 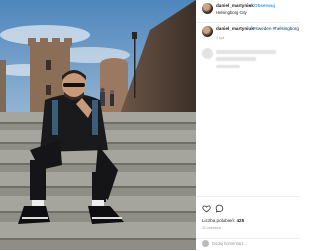 I want to click on follow-button: Obserwuj, so click(x=264, y=5).